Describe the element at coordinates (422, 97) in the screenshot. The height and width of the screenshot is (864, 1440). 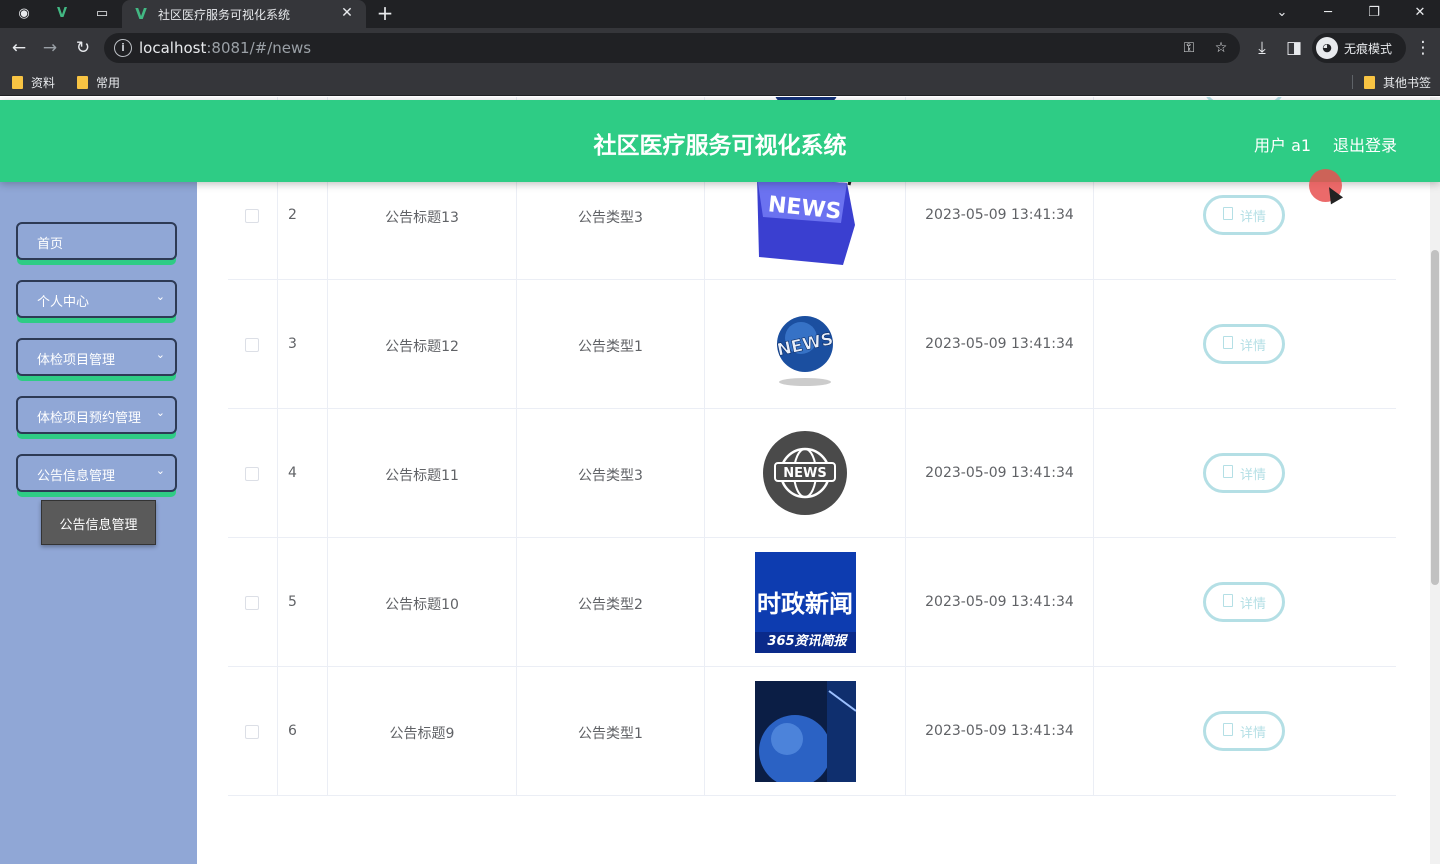
I see `row-title: 公告标题14` at that location.